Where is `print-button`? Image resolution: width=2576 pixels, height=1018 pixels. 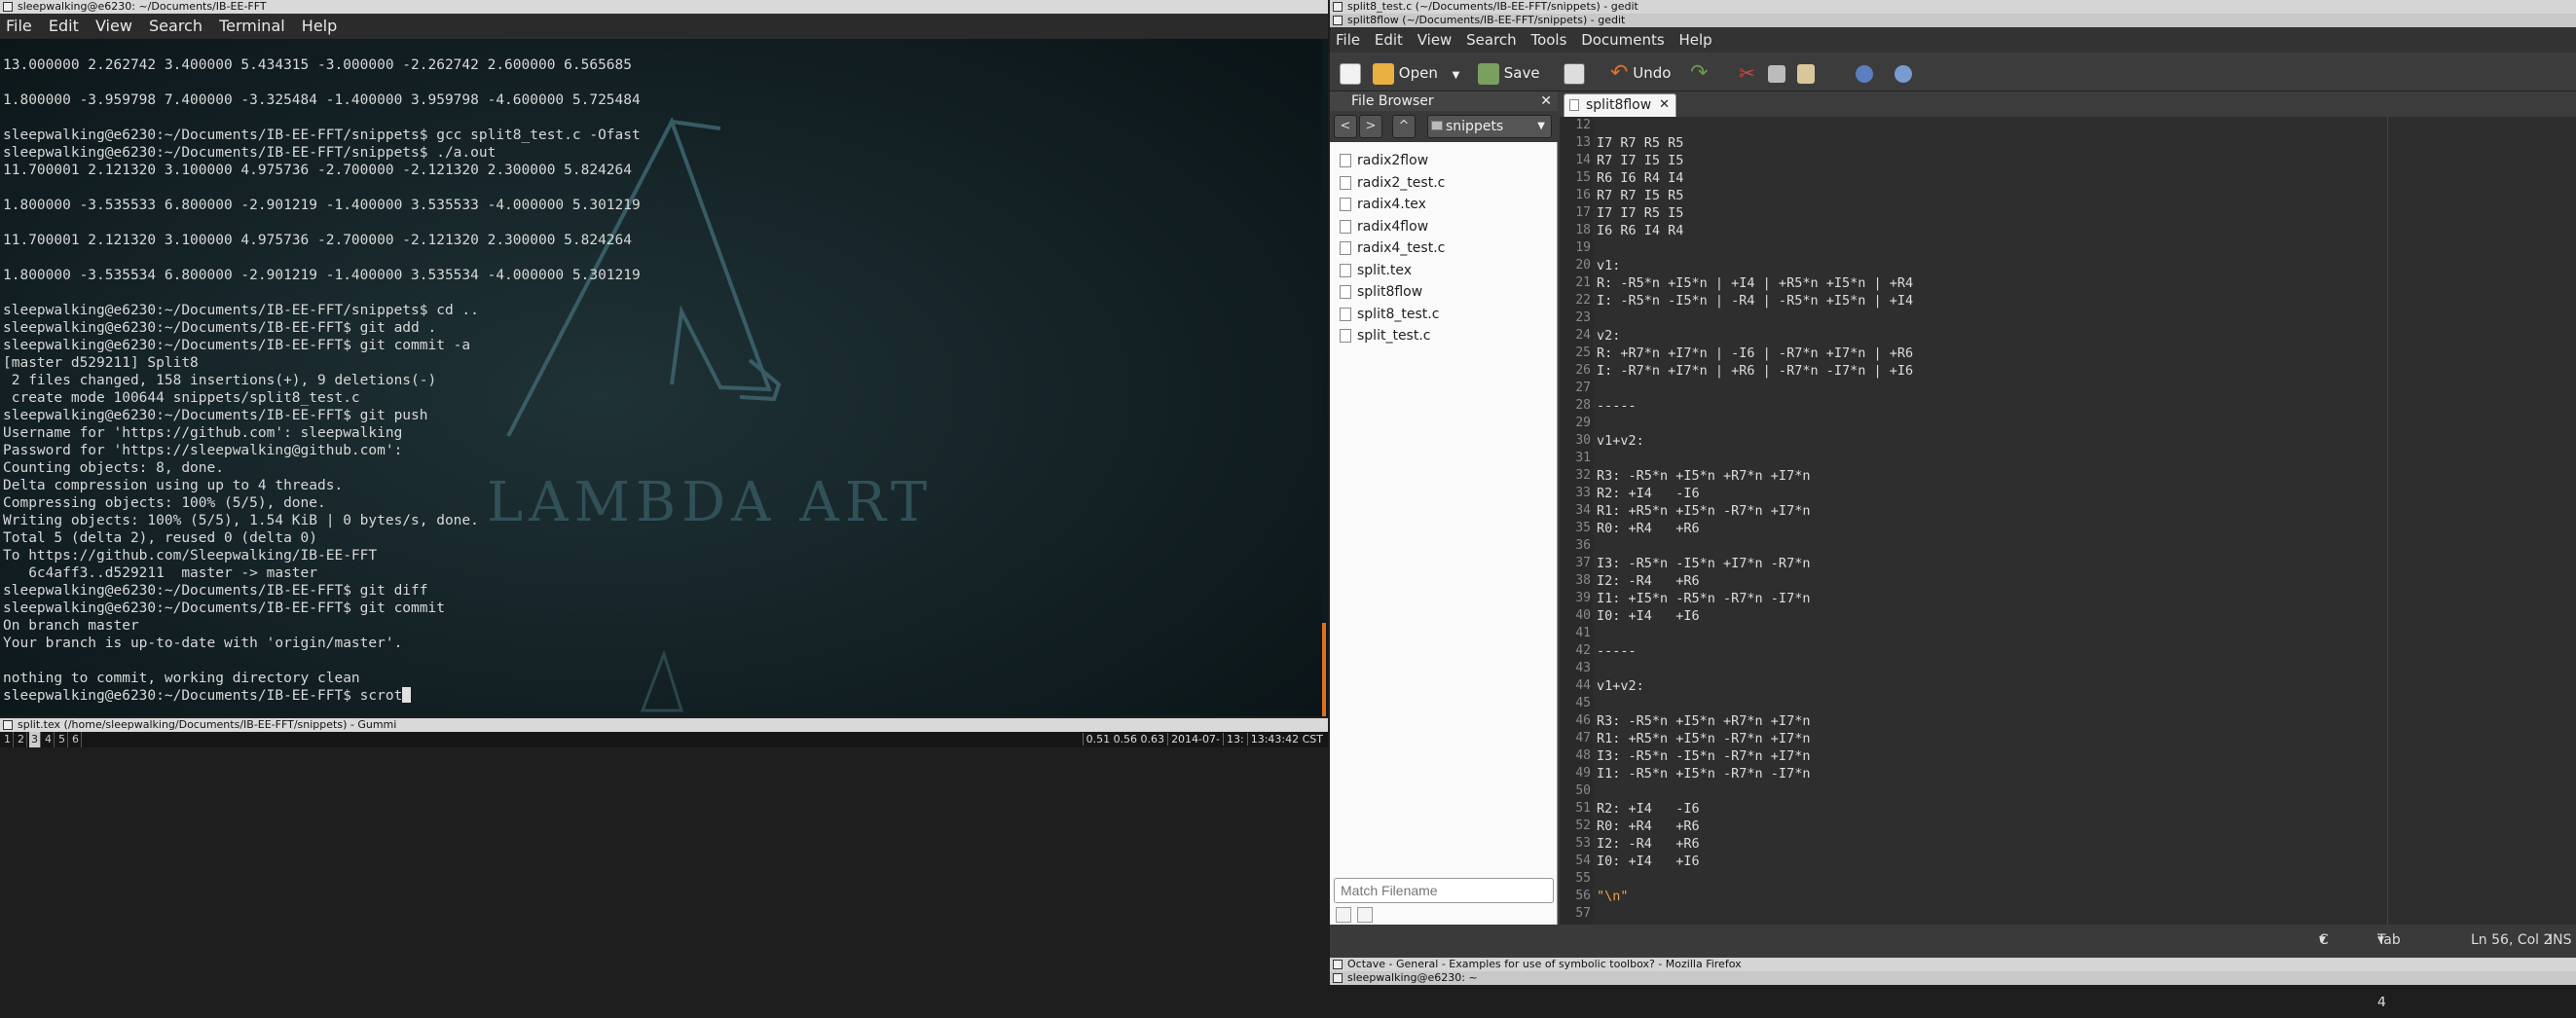
print-button is located at coordinates (1574, 73).